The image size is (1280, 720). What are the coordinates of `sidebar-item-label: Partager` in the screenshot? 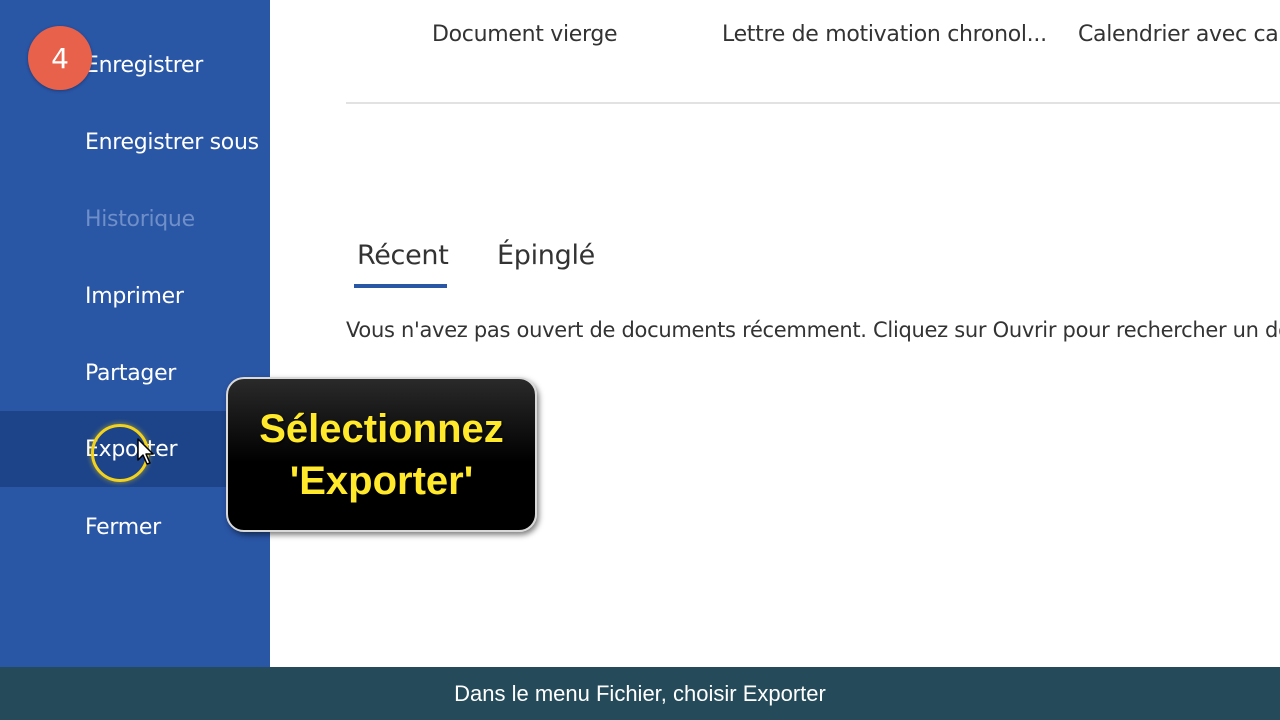 It's located at (131, 373).